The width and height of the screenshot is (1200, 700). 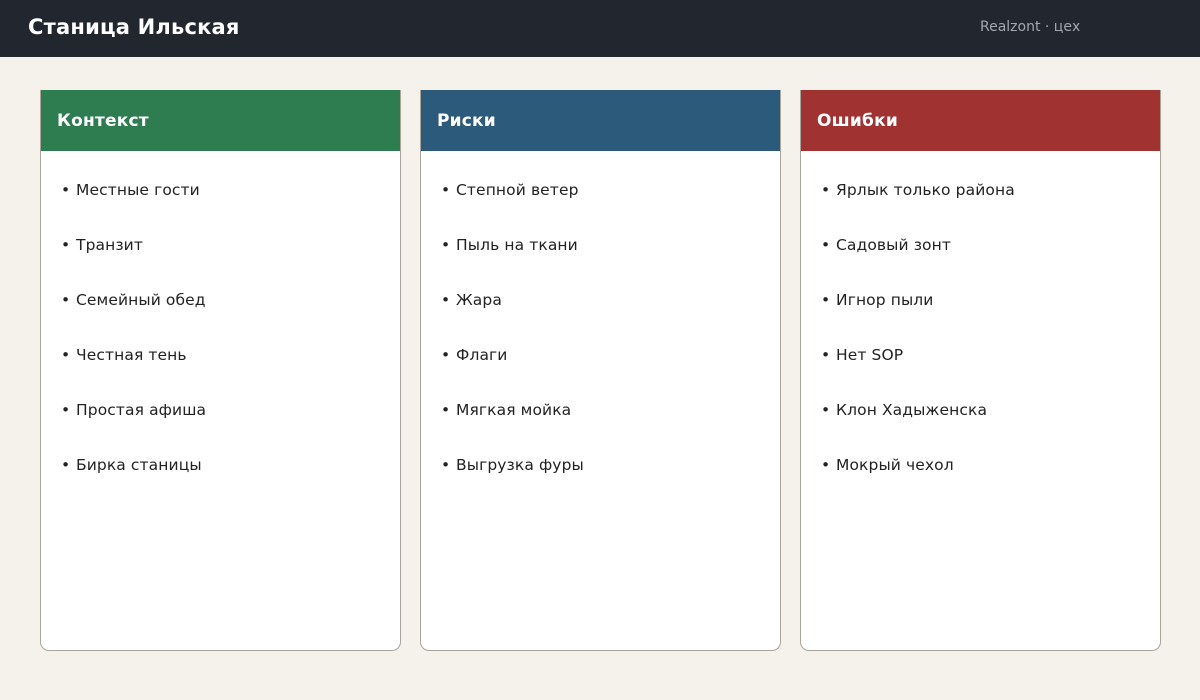 What do you see at coordinates (520, 465) in the screenshot?
I see `list-item-label: Выгрузка фуры` at bounding box center [520, 465].